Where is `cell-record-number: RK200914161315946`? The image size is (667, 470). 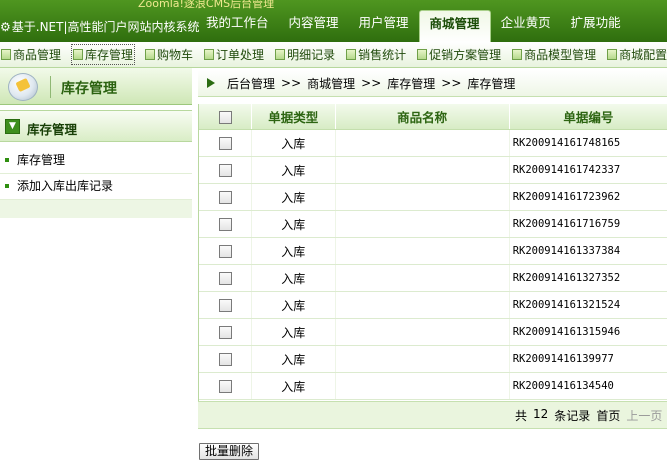 cell-record-number: RK200914161315946 is located at coordinates (588, 332).